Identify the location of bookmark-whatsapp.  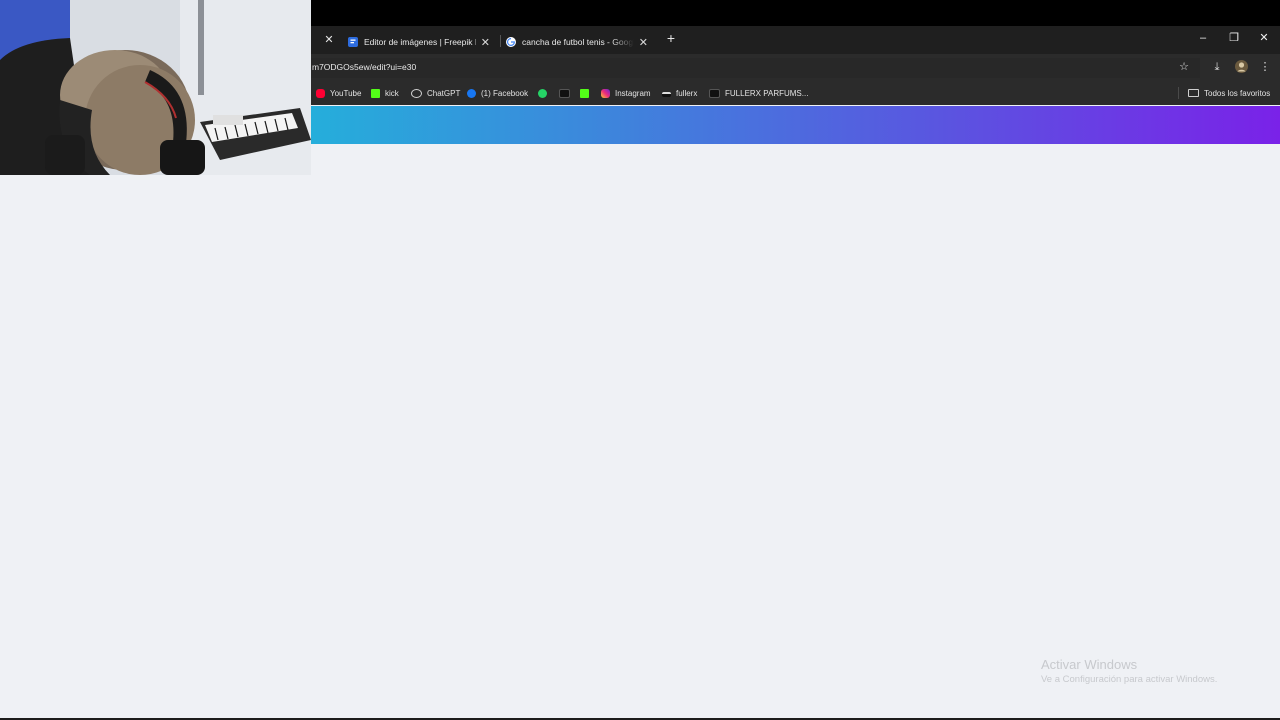
(545, 93).